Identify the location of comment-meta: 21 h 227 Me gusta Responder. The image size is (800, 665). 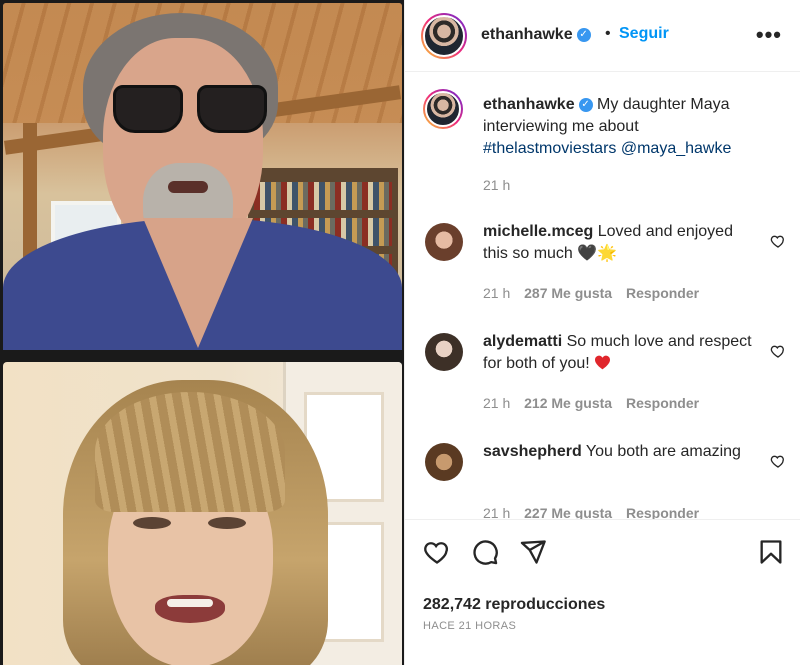
(596, 512).